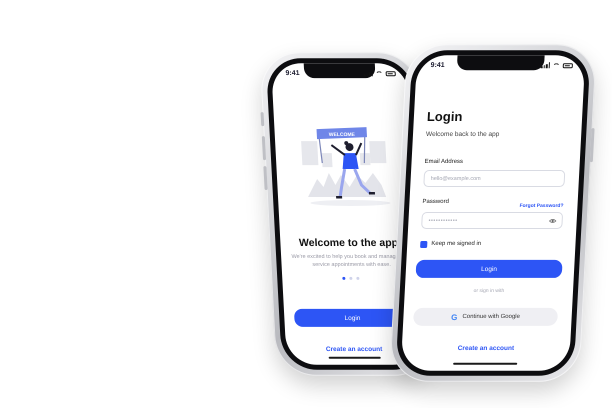 The image size is (612, 408). I want to click on create-account-link: Create an account, so click(486, 348).